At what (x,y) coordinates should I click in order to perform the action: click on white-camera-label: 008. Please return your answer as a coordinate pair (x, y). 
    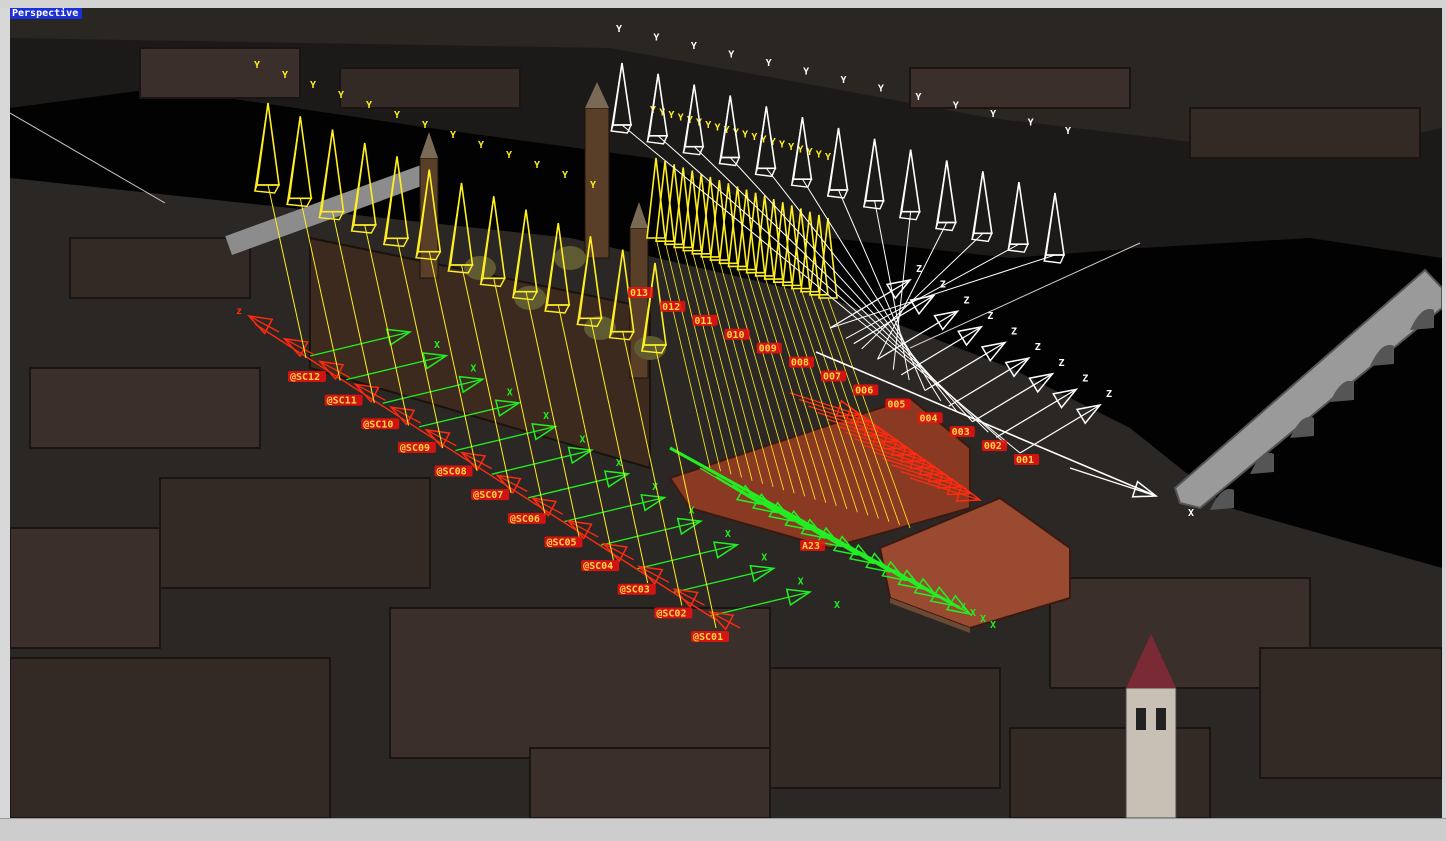
    Looking at the image, I should click on (800, 363).